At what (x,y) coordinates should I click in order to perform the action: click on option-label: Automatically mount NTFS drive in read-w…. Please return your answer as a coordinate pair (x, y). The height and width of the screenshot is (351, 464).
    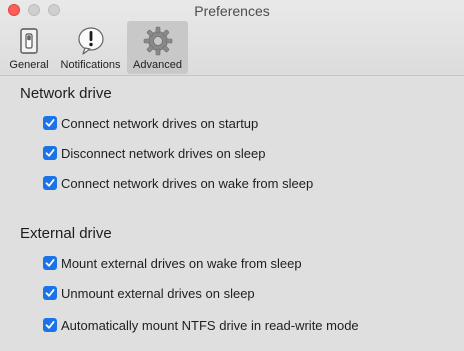
    Looking at the image, I should click on (210, 325).